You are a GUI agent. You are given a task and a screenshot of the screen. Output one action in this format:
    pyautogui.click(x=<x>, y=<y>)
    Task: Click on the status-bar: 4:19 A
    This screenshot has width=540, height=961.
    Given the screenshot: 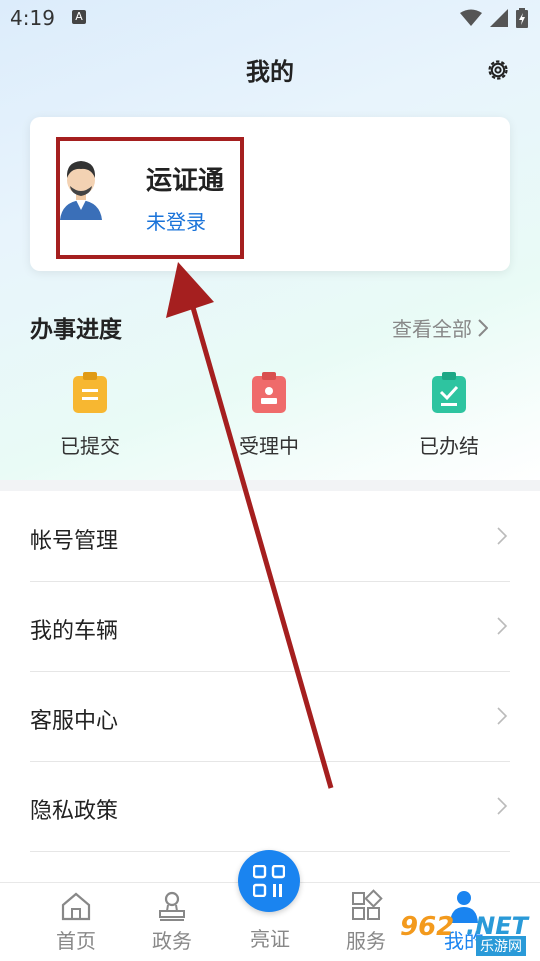 What is the action you would take?
    pyautogui.click(x=270, y=19)
    